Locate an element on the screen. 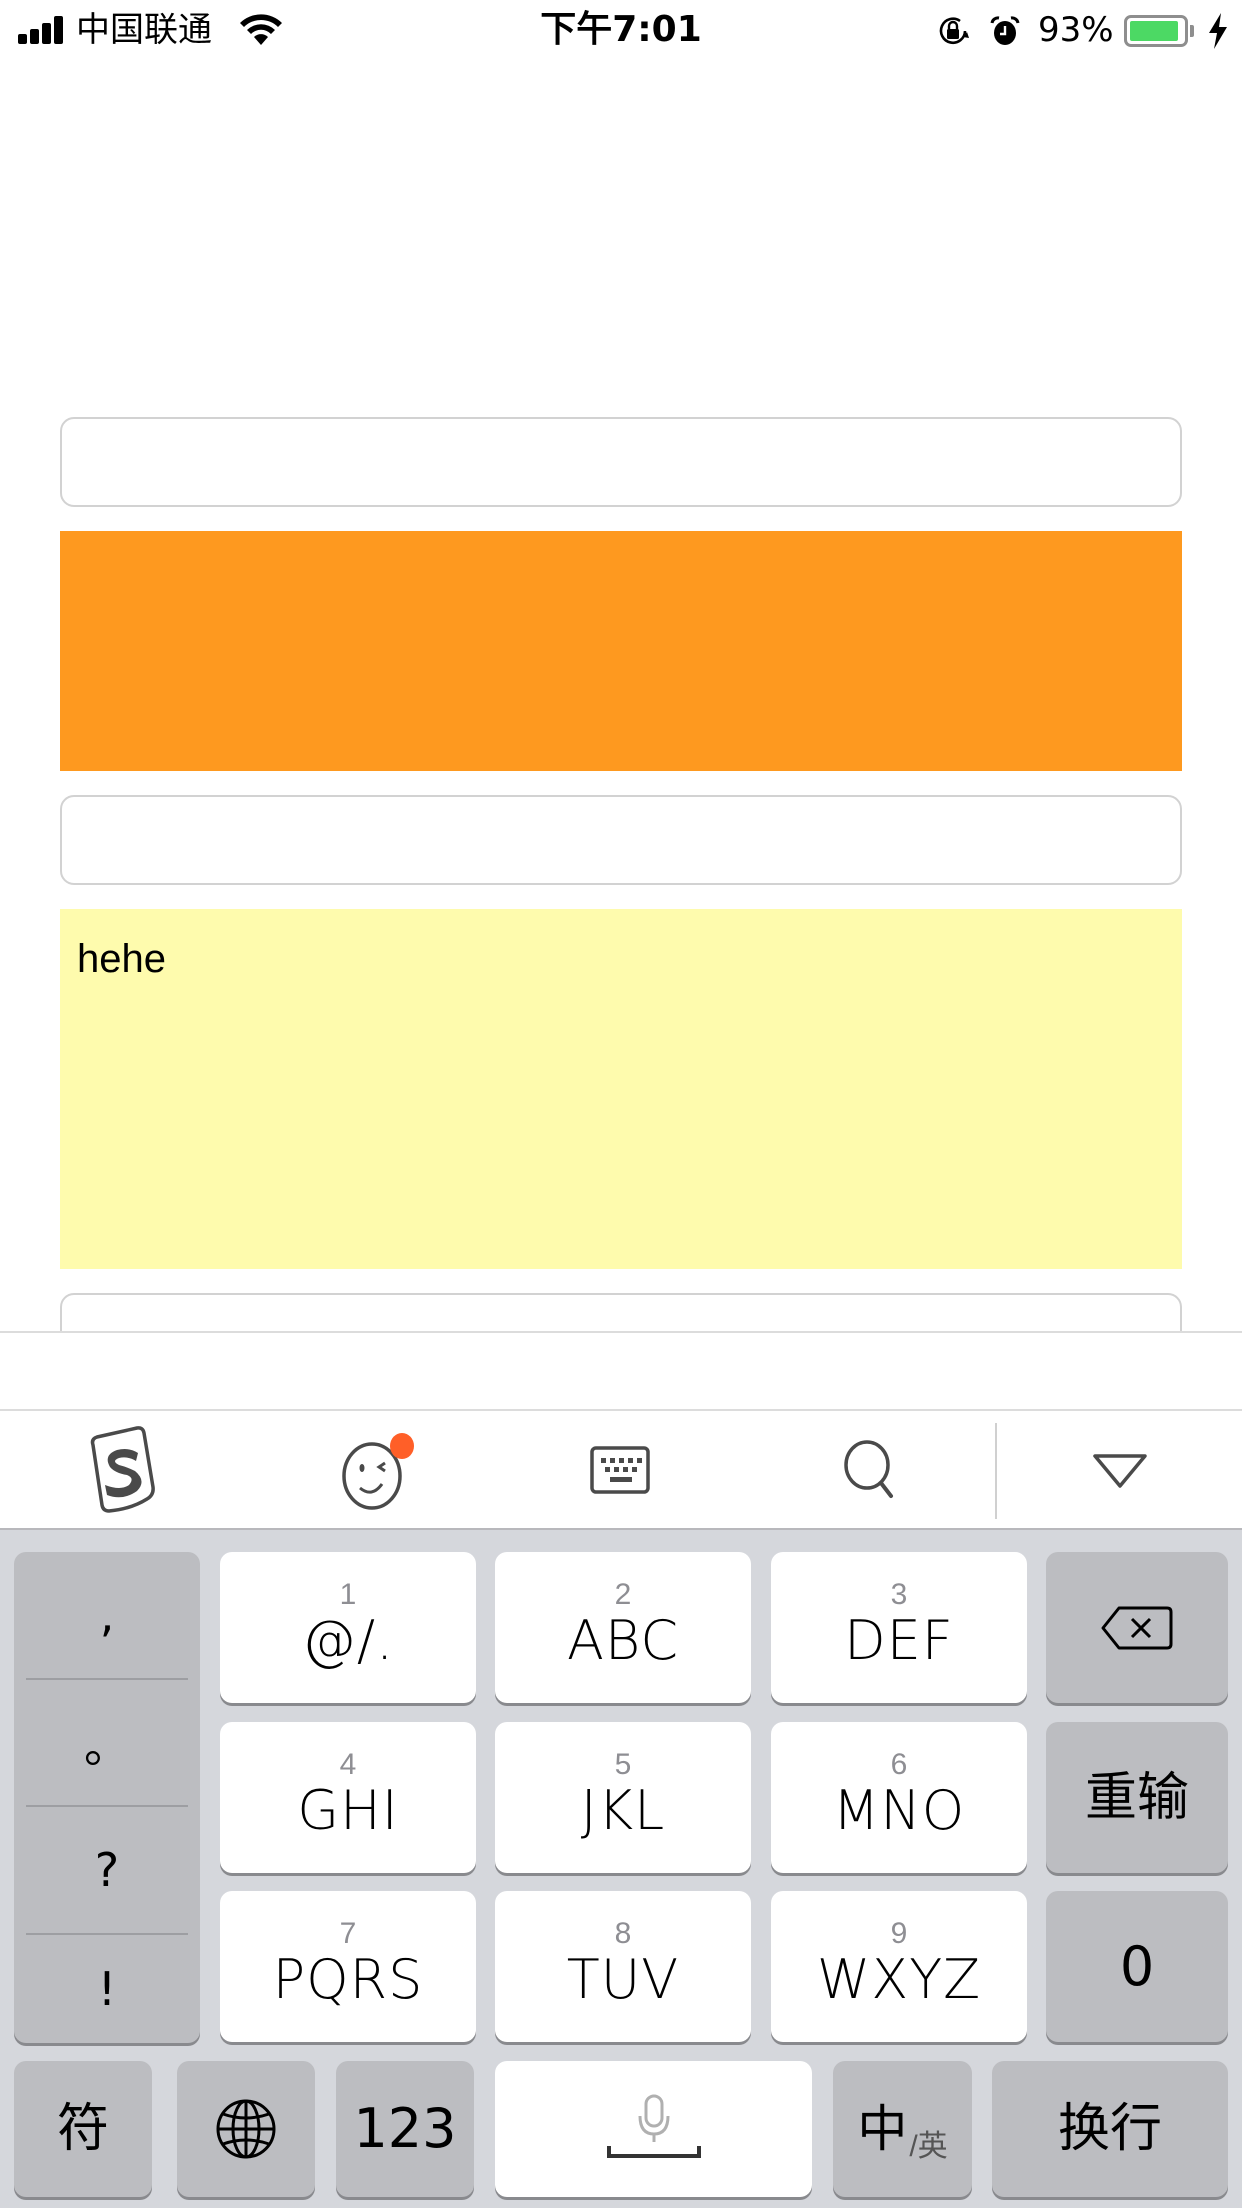  key-1: 1 @/. is located at coordinates (348, 1627).